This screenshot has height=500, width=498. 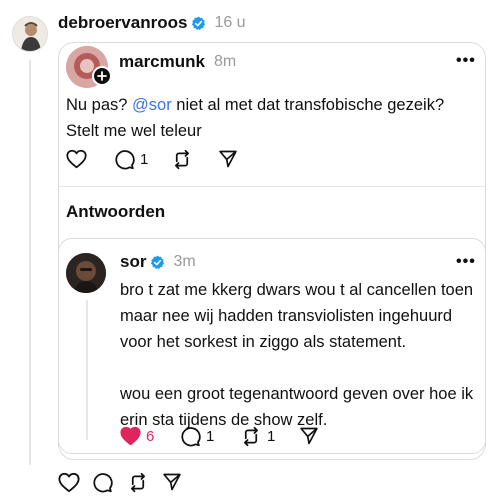 What do you see at coordinates (152, 105) in the screenshot?
I see `mention-link: @sor` at bounding box center [152, 105].